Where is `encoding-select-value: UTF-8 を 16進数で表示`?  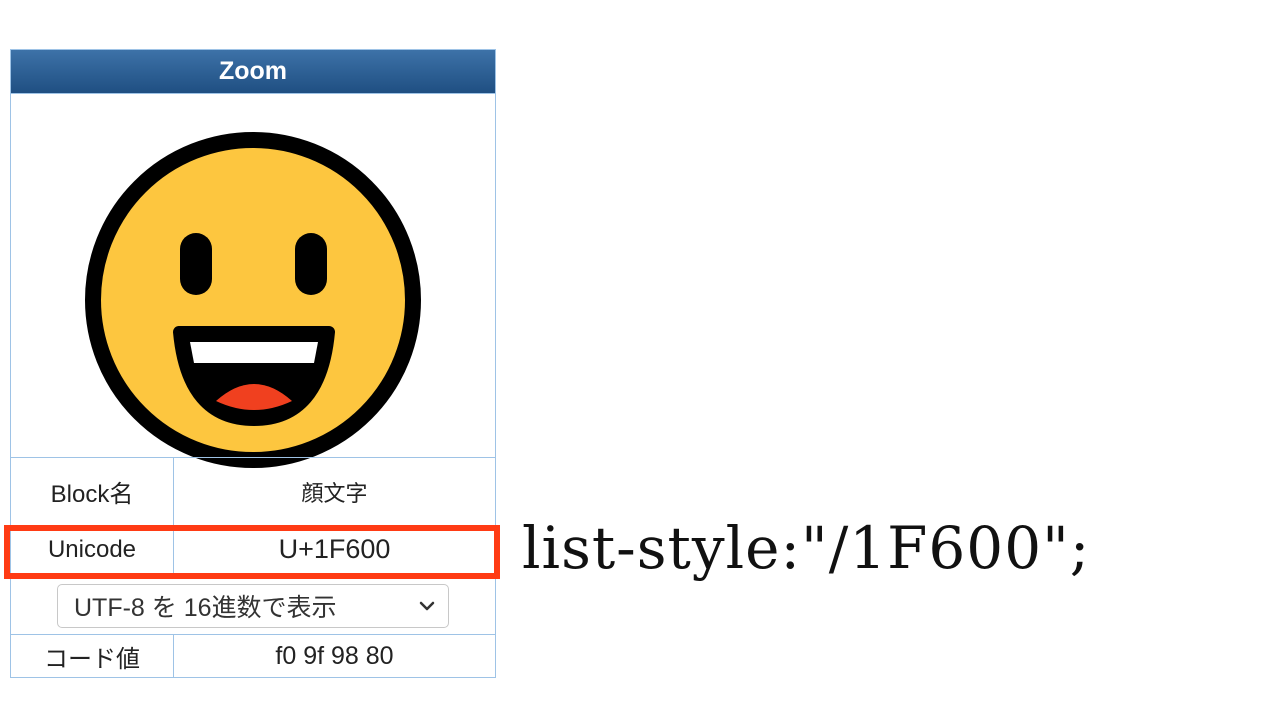
encoding-select-value: UTF-8 を 16進数で表示 is located at coordinates (205, 608).